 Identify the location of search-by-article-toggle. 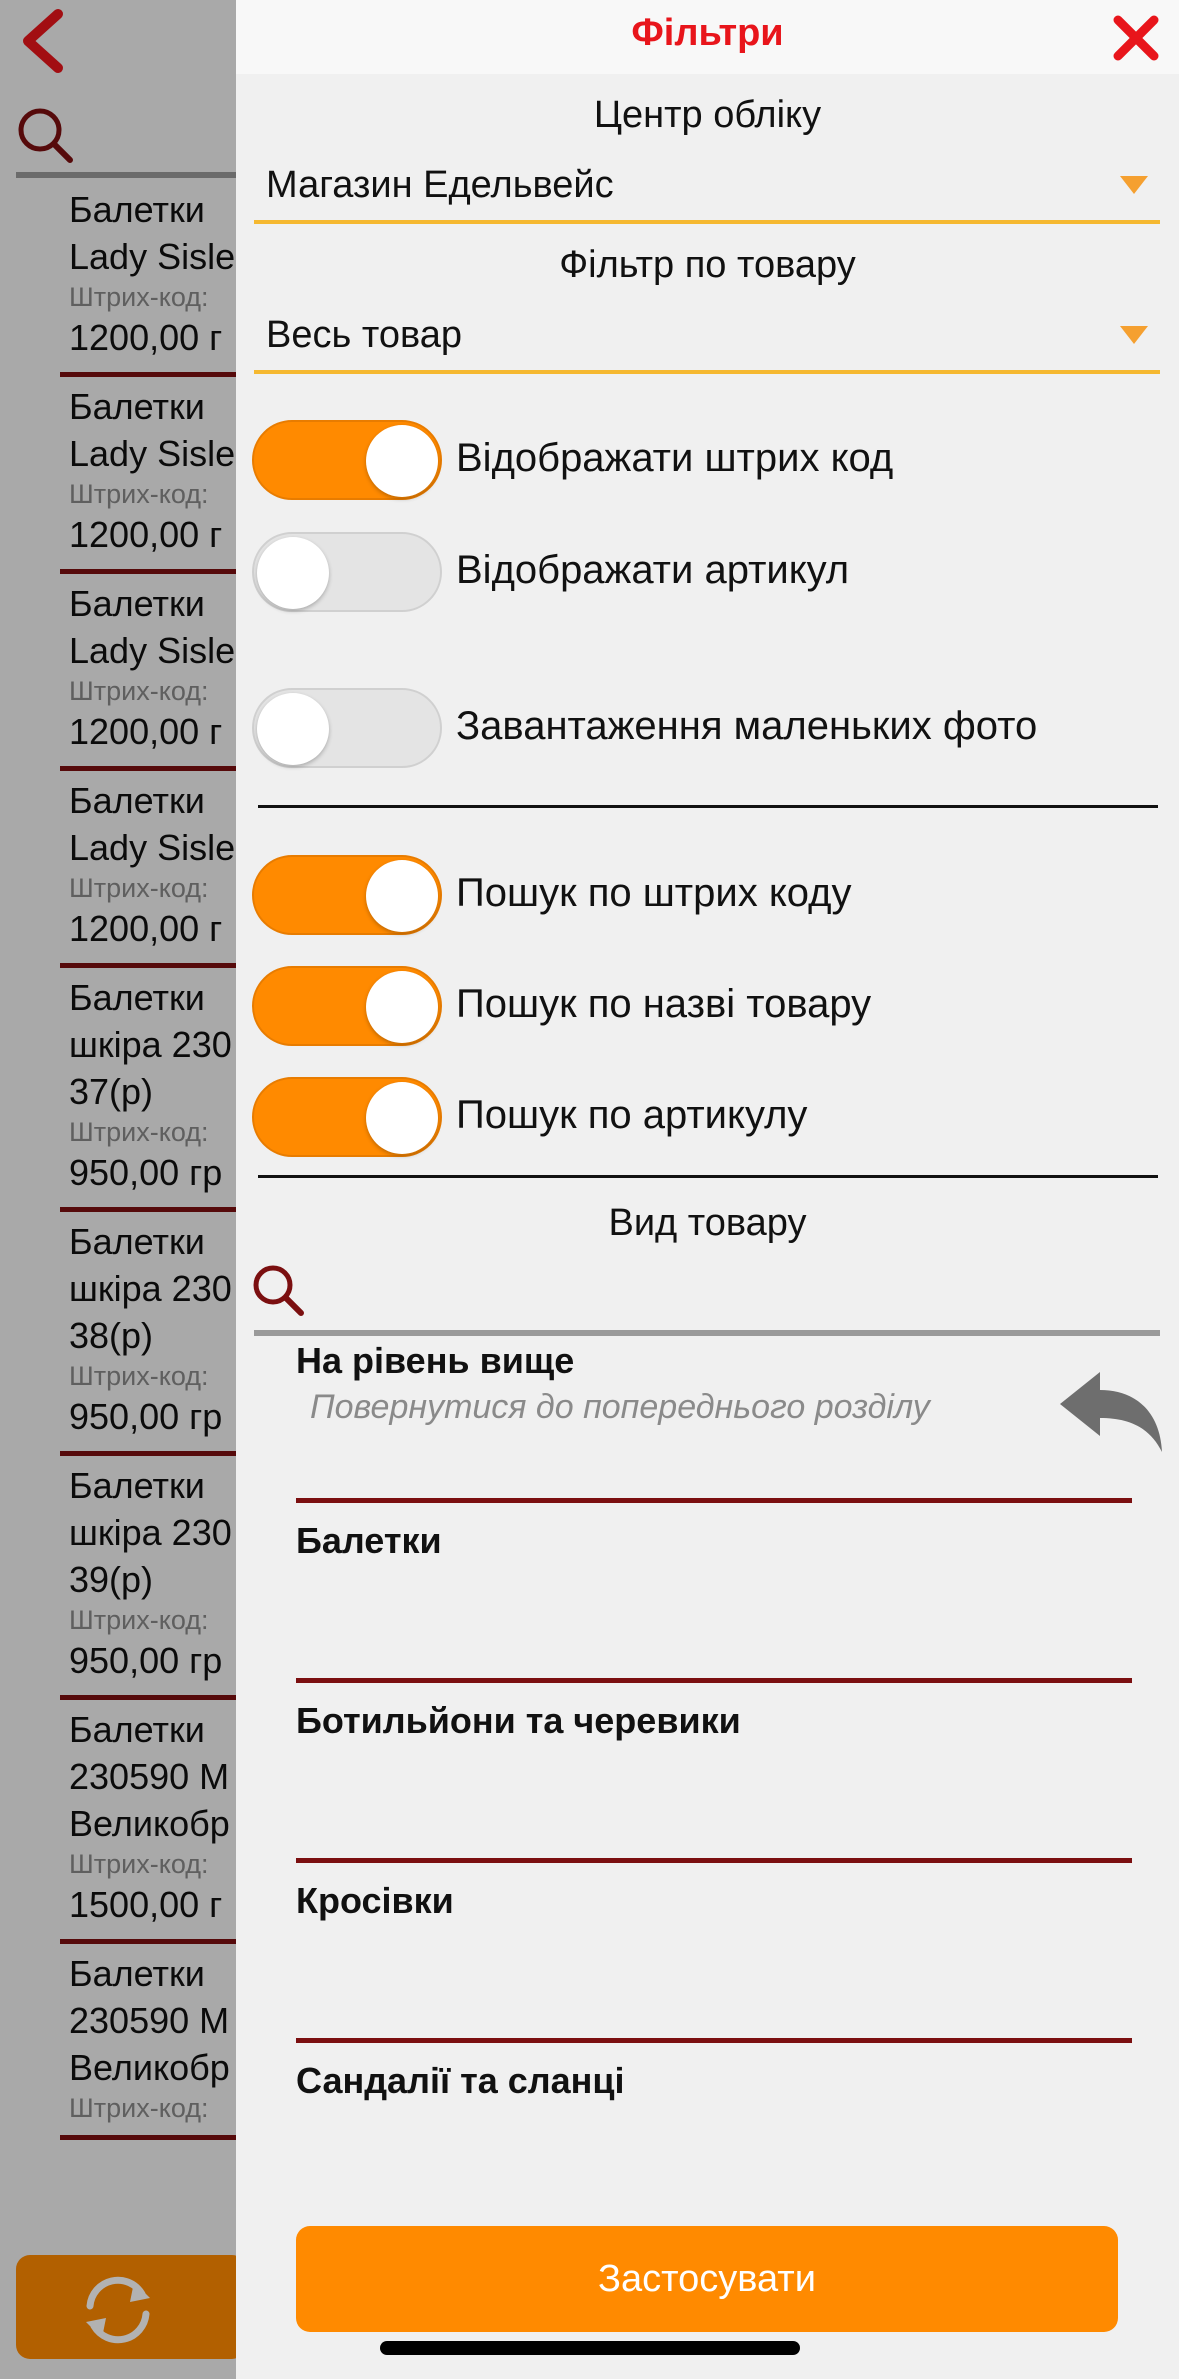
(347, 1117).